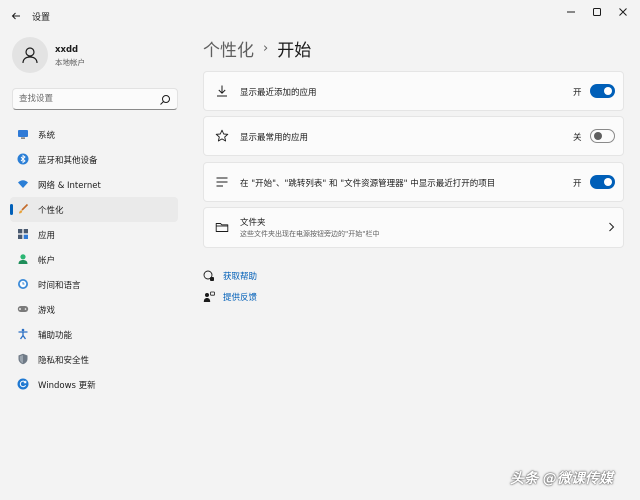 The width and height of the screenshot is (640, 500). What do you see at coordinates (23, 159) in the screenshot?
I see `bluetooth-icon` at bounding box center [23, 159].